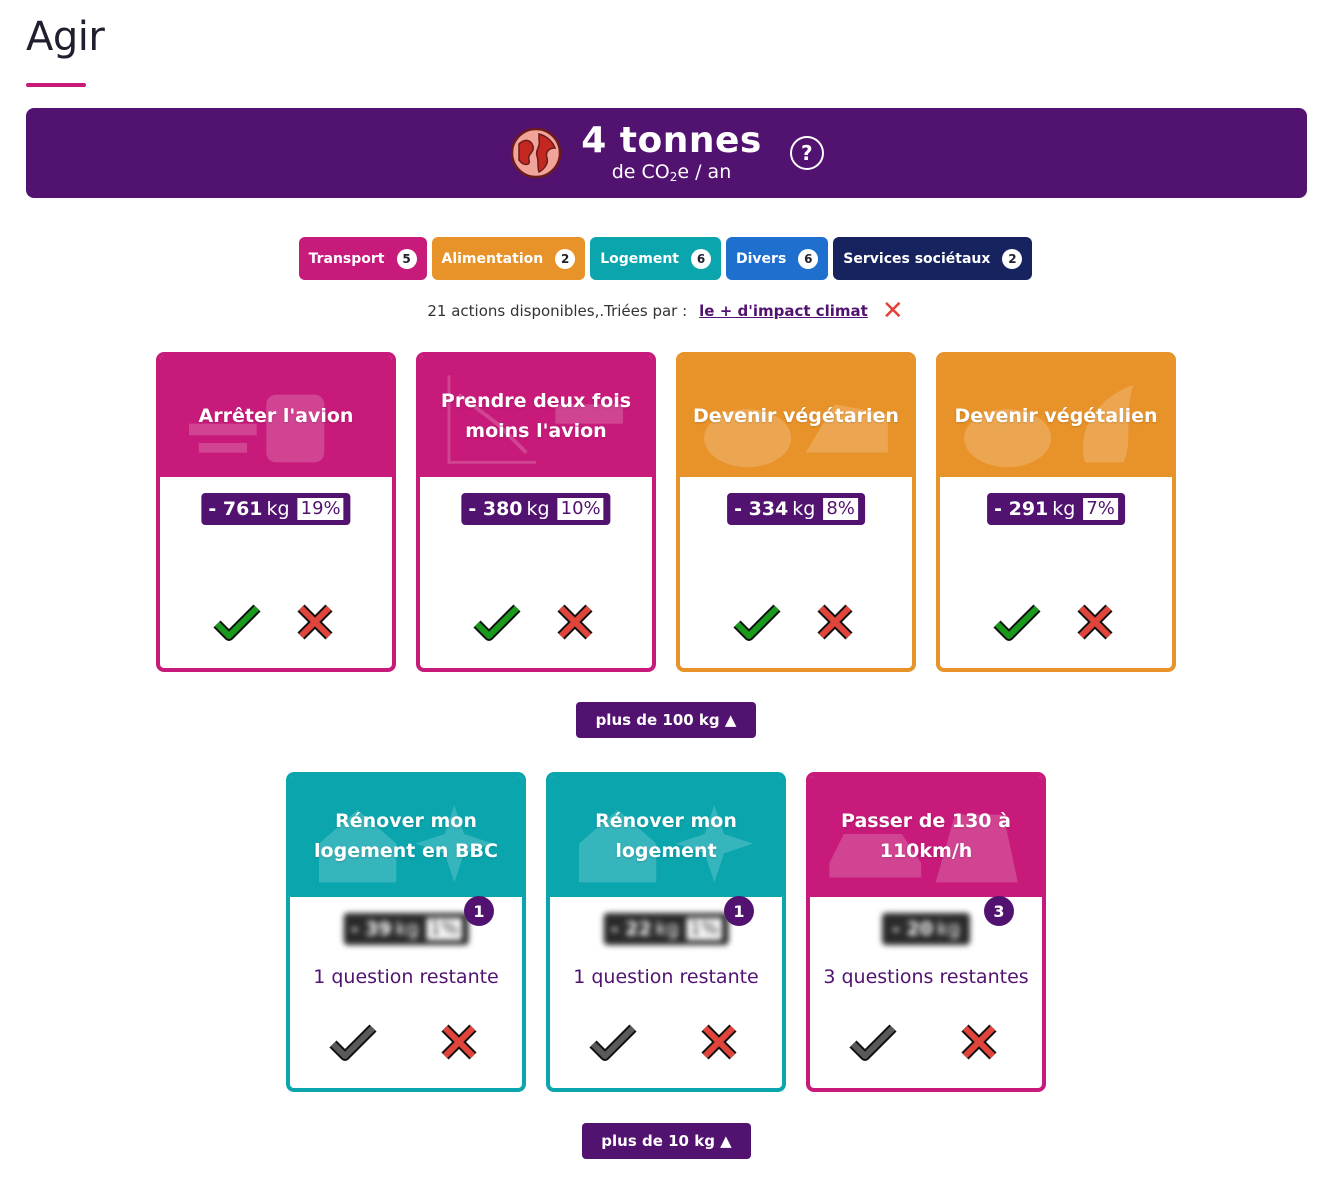  I want to click on card-header: Arrêter l'avion, so click(276, 416).